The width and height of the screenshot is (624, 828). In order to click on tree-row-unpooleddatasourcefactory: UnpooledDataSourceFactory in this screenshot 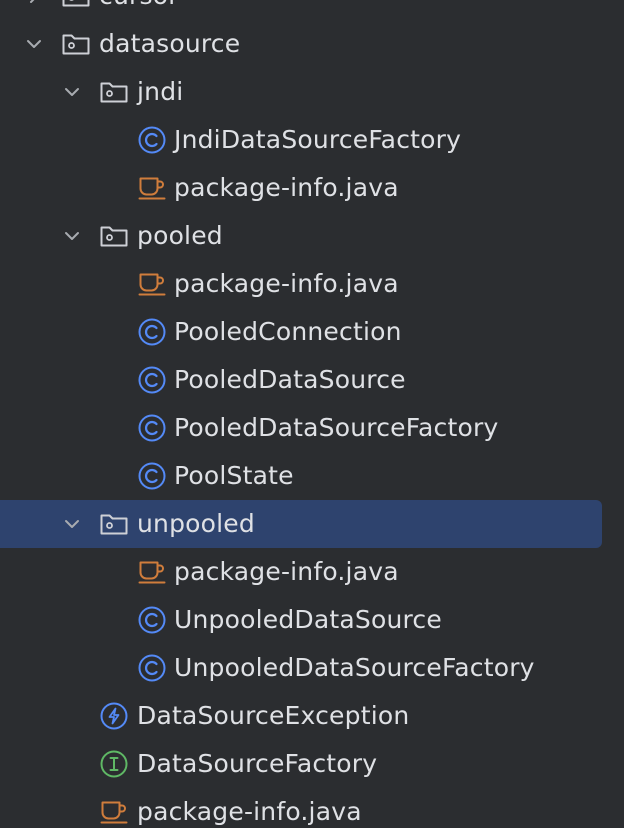, I will do `click(312, 668)`.